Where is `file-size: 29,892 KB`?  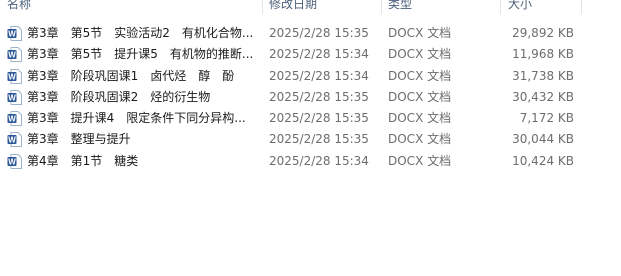 file-size: 29,892 KB is located at coordinates (543, 33).